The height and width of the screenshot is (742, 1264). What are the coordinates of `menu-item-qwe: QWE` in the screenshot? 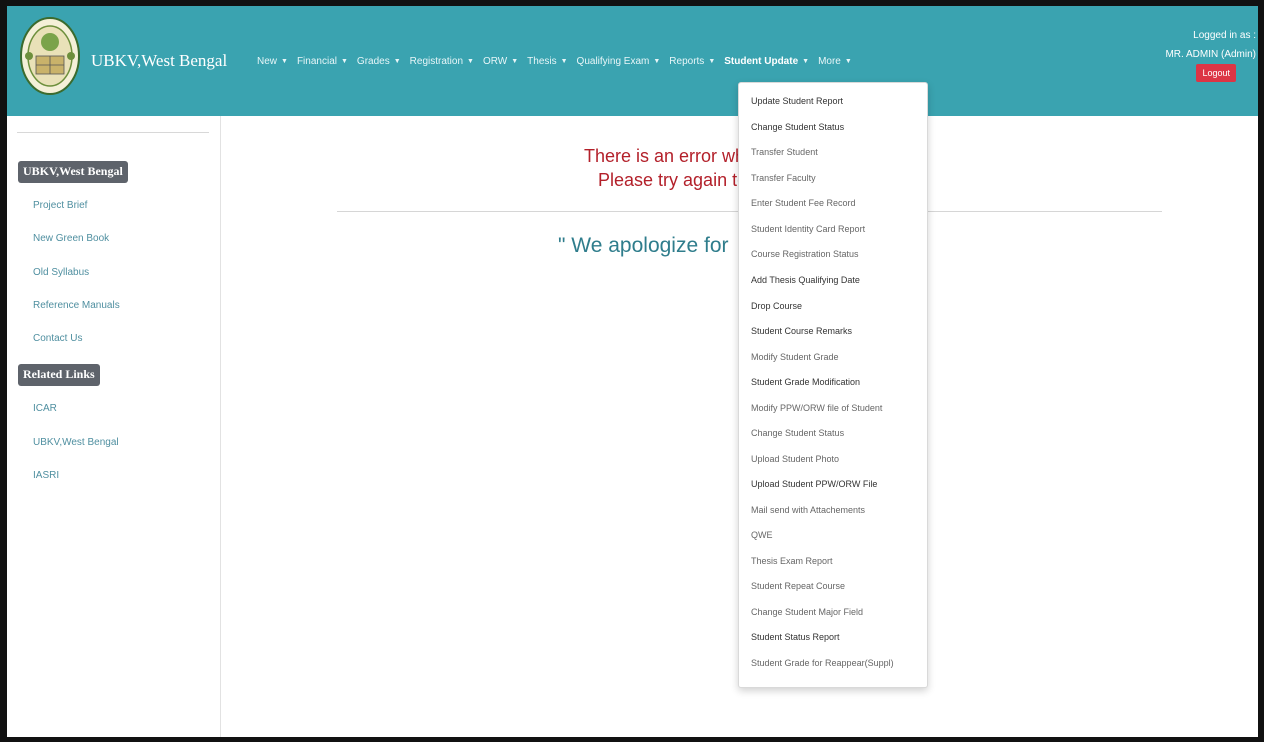 It's located at (762, 535).